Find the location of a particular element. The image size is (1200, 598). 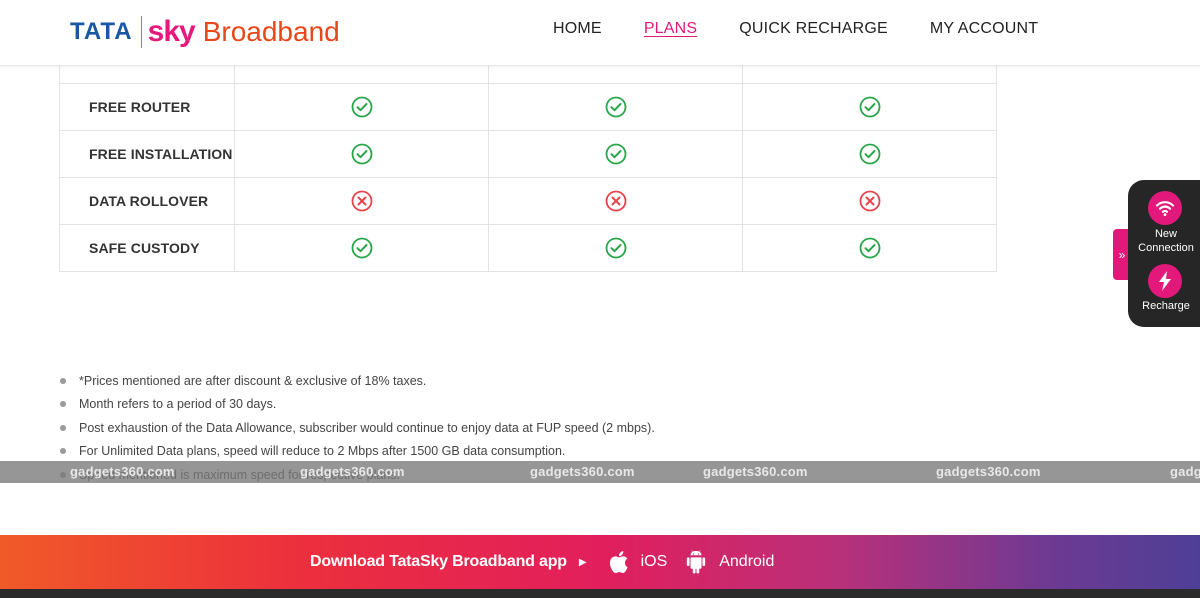

ios-label: iOS is located at coordinates (654, 562).